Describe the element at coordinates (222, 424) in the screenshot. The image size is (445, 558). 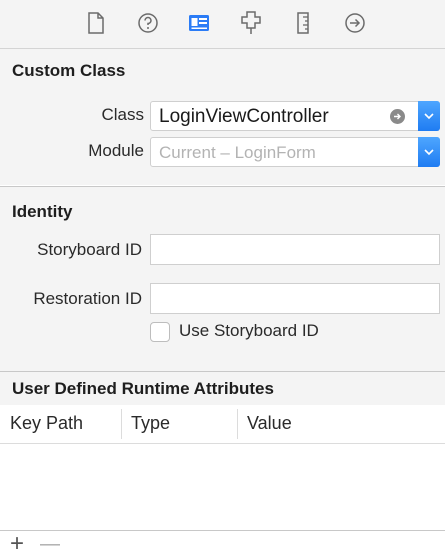
I see `udra-table-header: Key Path Type Value` at that location.